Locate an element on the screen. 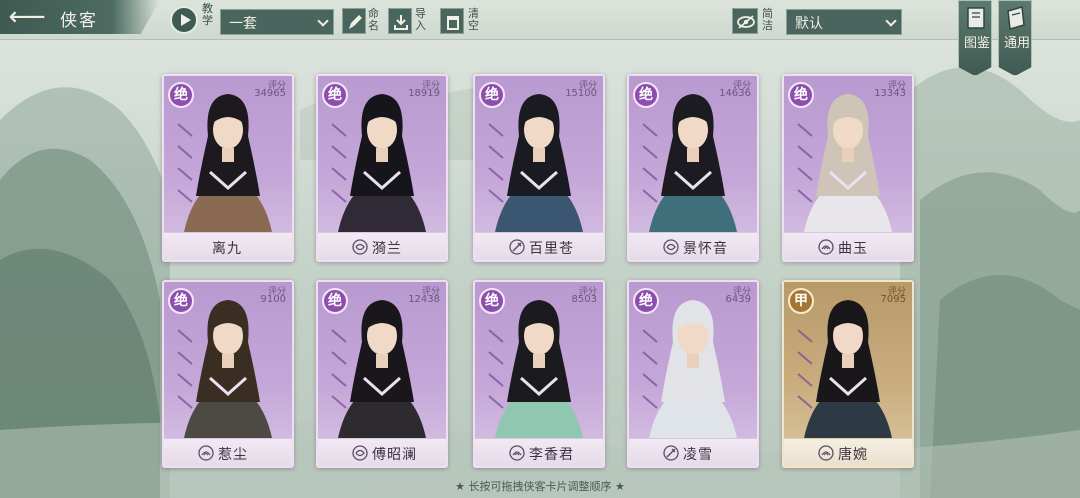 The height and width of the screenshot is (498, 1080). score-value: 13343 is located at coordinates (890, 93).